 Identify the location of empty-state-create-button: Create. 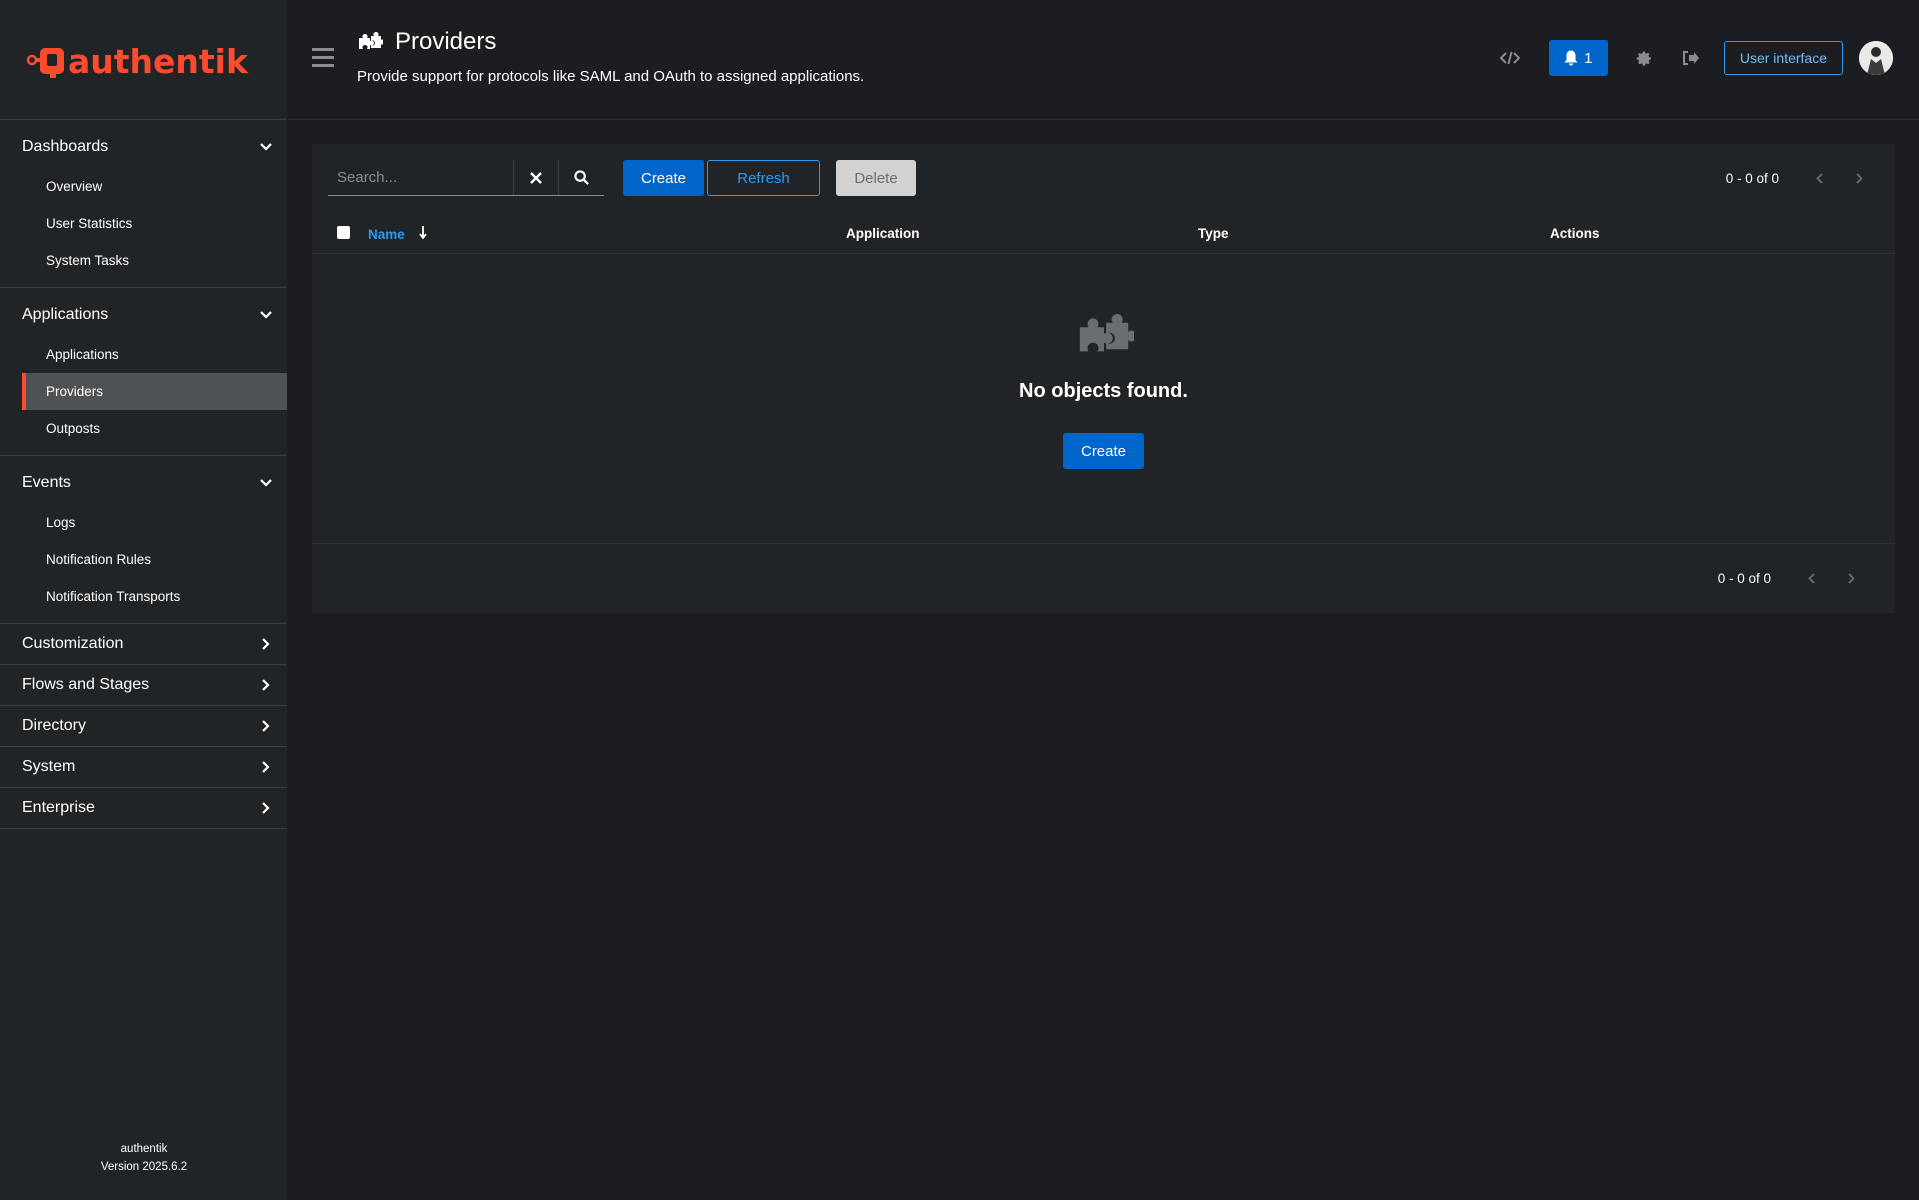
(1103, 451).